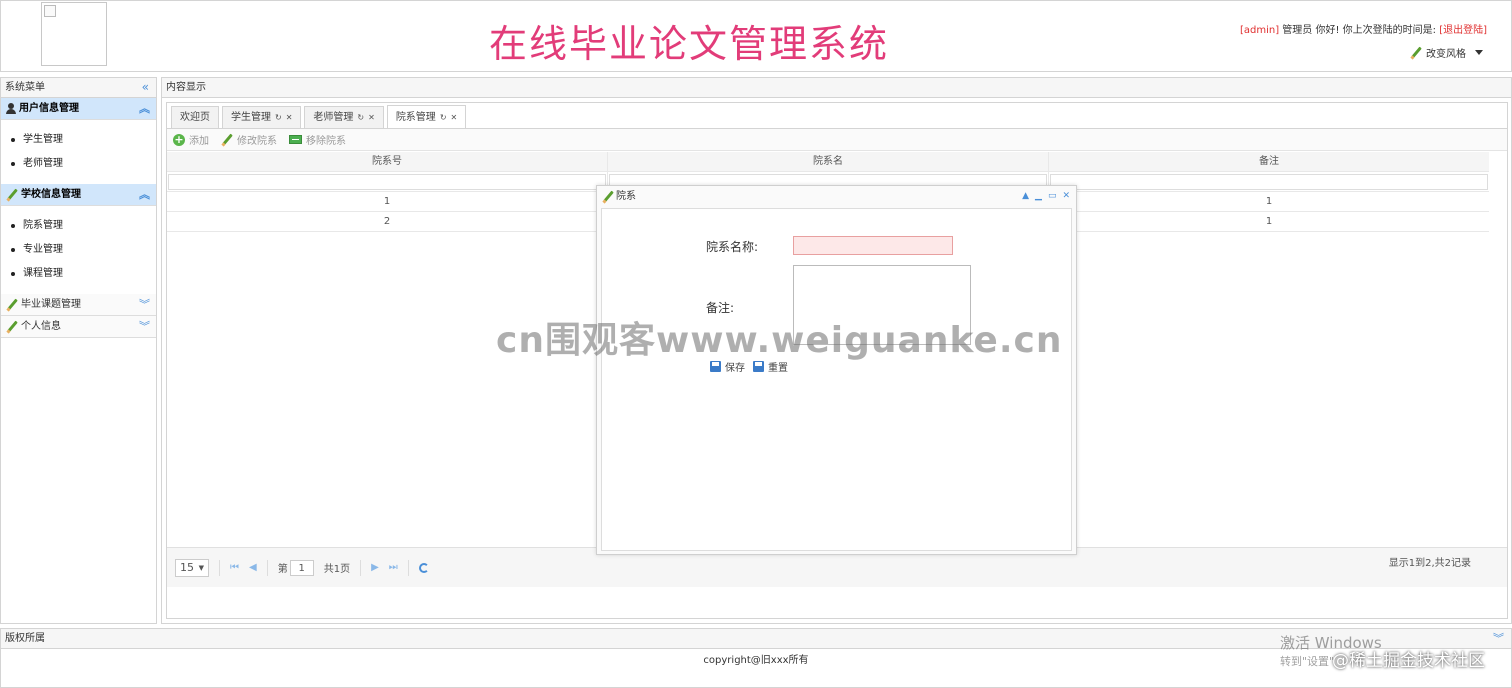 The width and height of the screenshot is (1512, 688). I want to click on tab-department: 院系管理 ↻ ✕, so click(426, 116).